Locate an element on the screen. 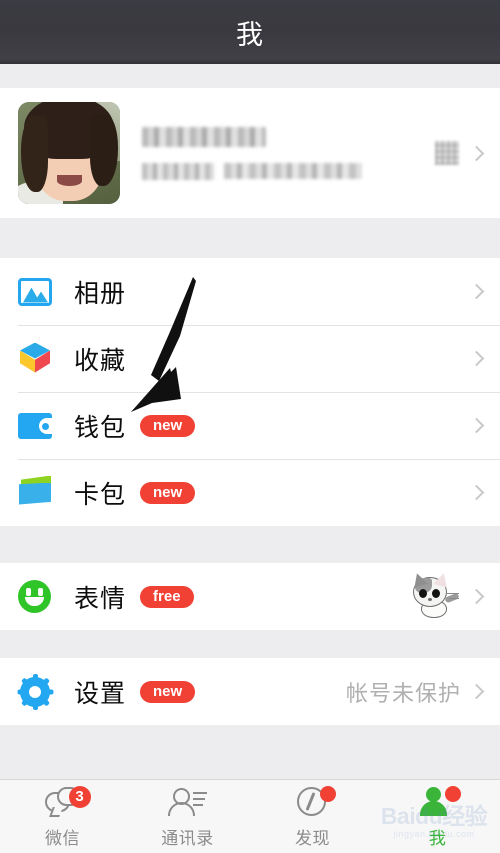 Image resolution: width=500 pixels, height=853 pixels. menu-row-favorites: 收藏 is located at coordinates (250, 358).